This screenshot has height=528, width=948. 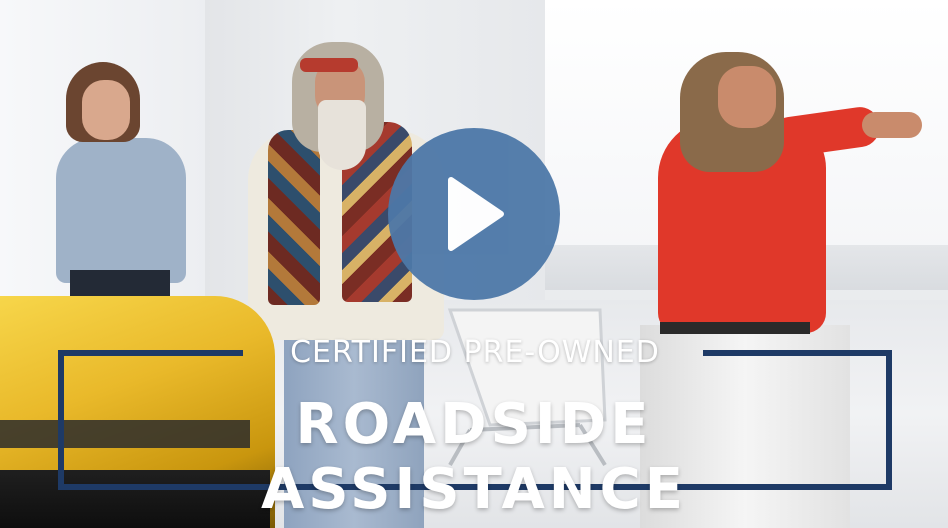 I want to click on play-icon, so click(x=476, y=214).